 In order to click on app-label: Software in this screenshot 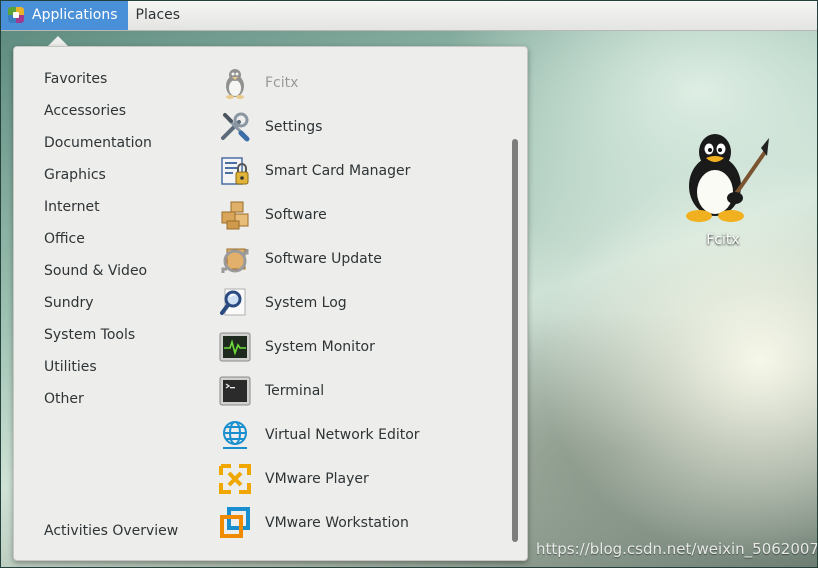, I will do `click(296, 215)`.